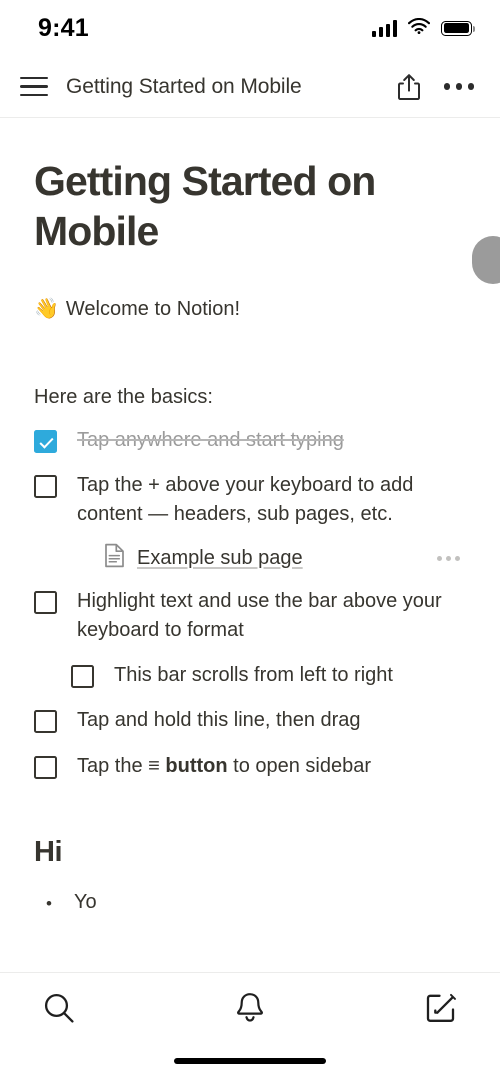  I want to click on todo-prefix: Tap the ≡, so click(121, 765).